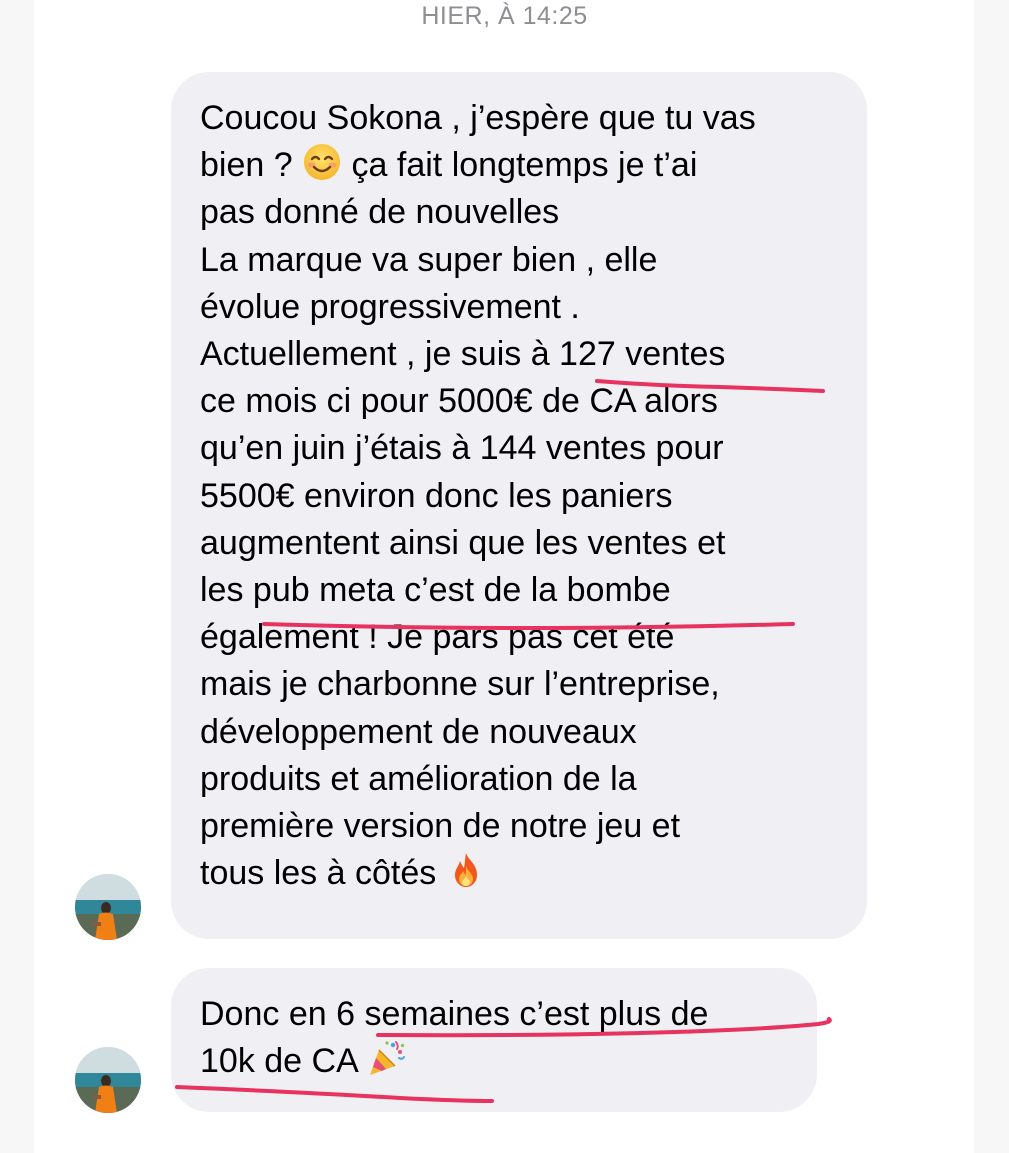  What do you see at coordinates (429, 259) in the screenshot?
I see `message-line: La marque va super bien , elle` at bounding box center [429, 259].